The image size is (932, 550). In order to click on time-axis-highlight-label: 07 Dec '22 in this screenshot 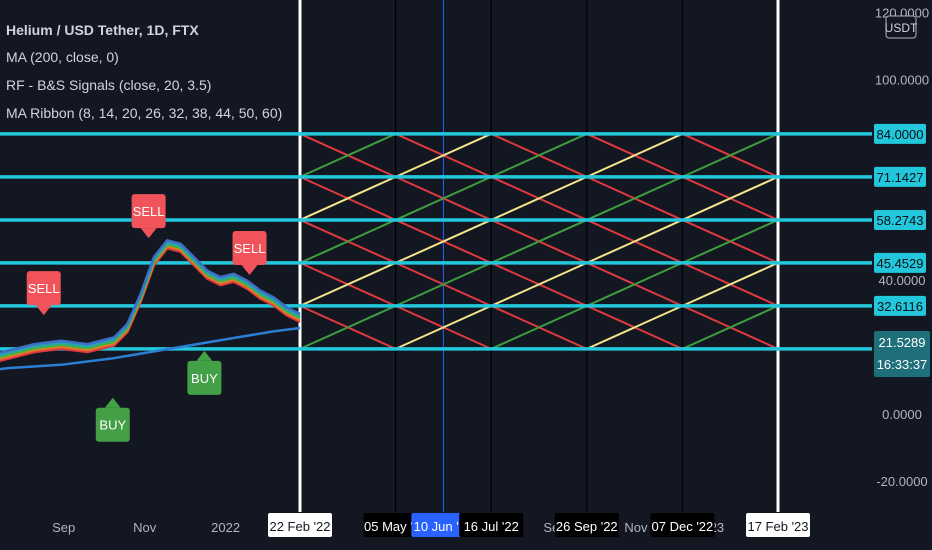, I will do `click(683, 526)`.